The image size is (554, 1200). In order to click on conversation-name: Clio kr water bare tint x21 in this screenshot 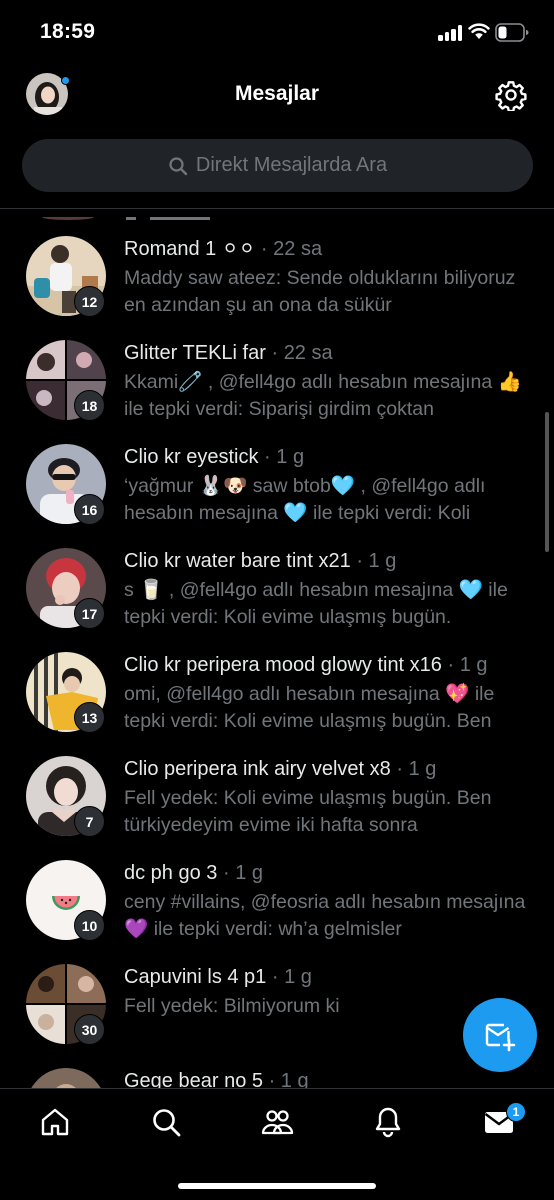, I will do `click(237, 561)`.